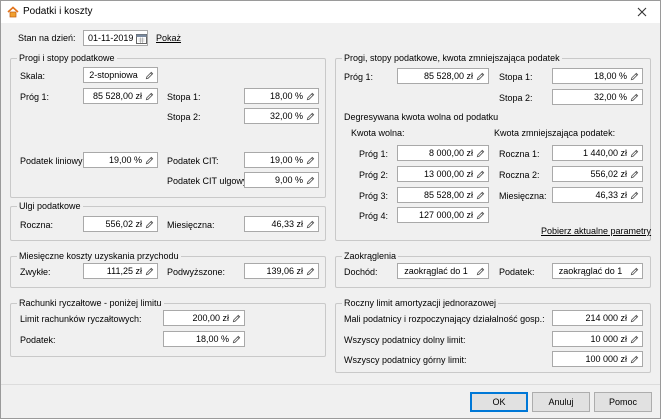 The height and width of the screenshot is (419, 661). I want to click on kw-prog2-value: 13 000,00 zł, so click(448, 174).